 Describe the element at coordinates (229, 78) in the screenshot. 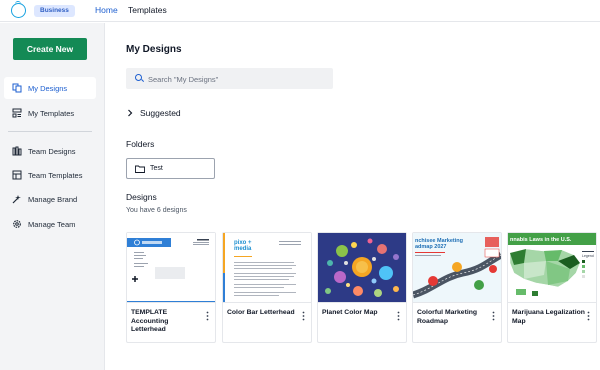

I see `search-input: Search "My Designs"` at that location.